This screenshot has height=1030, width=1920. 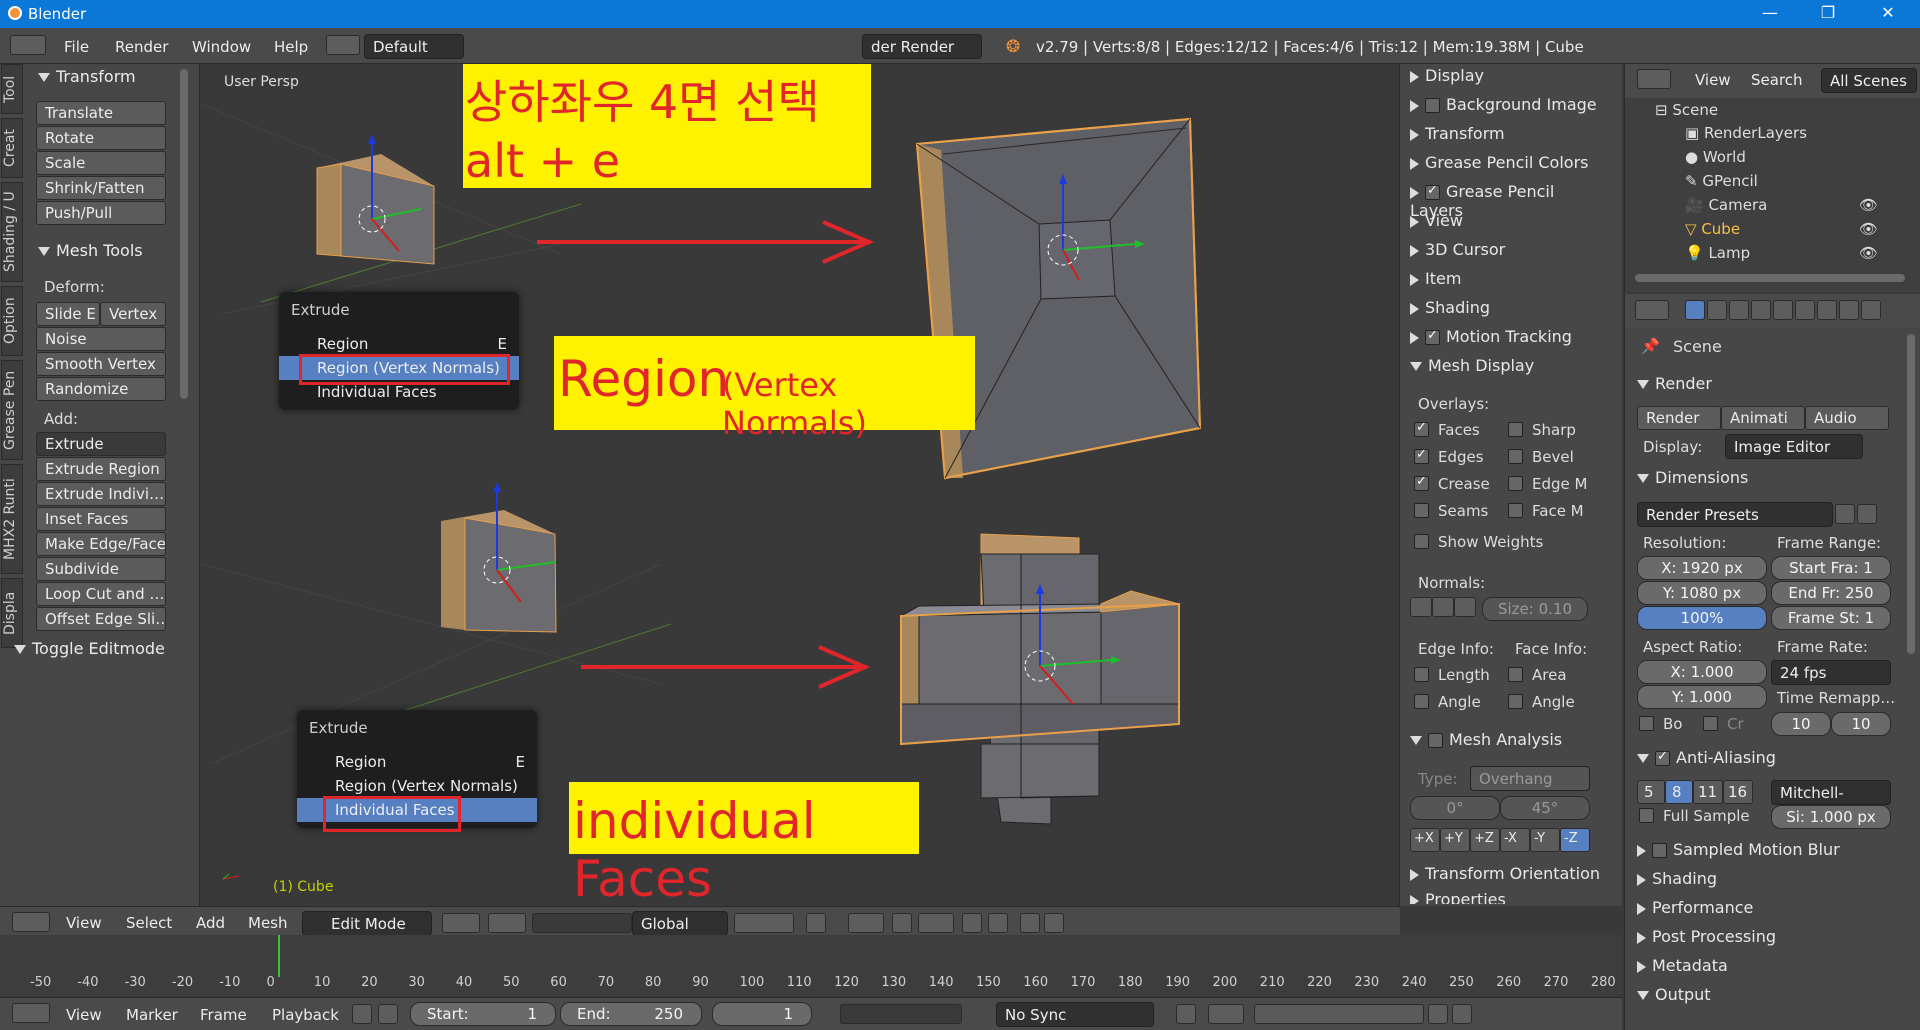 What do you see at coordinates (1515, 840) in the screenshot?
I see `axis-nx-button: -X` at bounding box center [1515, 840].